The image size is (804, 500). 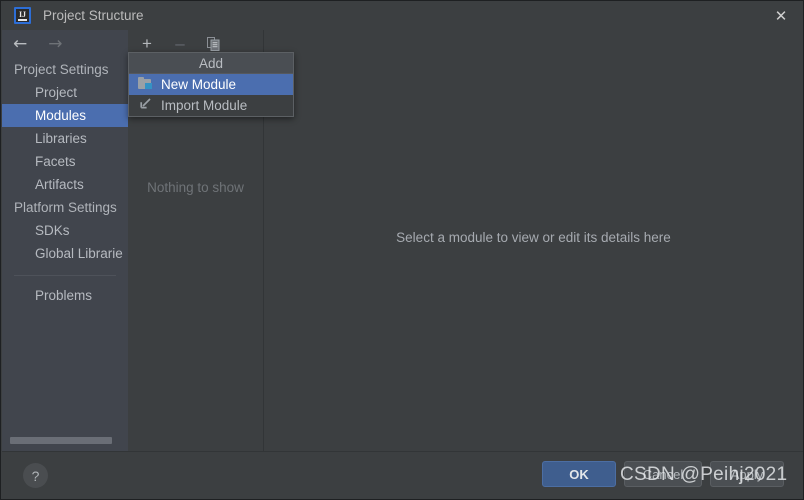 I want to click on dialog-button-bar: ? OK Cancel Apply, so click(x=402, y=475).